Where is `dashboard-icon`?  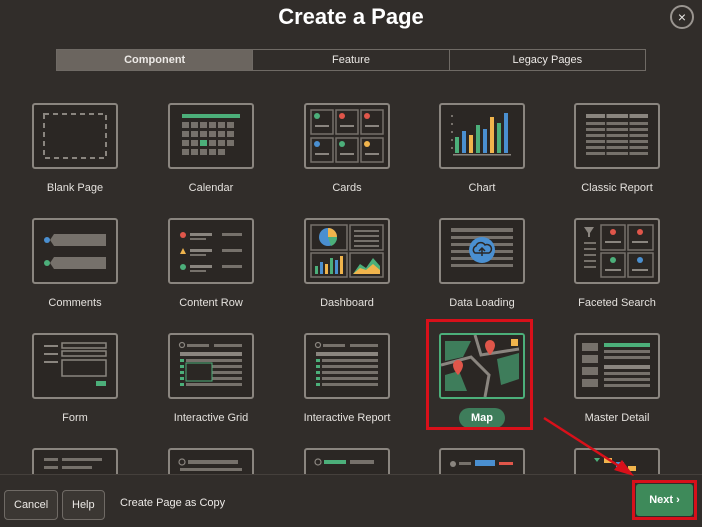 dashboard-icon is located at coordinates (347, 251).